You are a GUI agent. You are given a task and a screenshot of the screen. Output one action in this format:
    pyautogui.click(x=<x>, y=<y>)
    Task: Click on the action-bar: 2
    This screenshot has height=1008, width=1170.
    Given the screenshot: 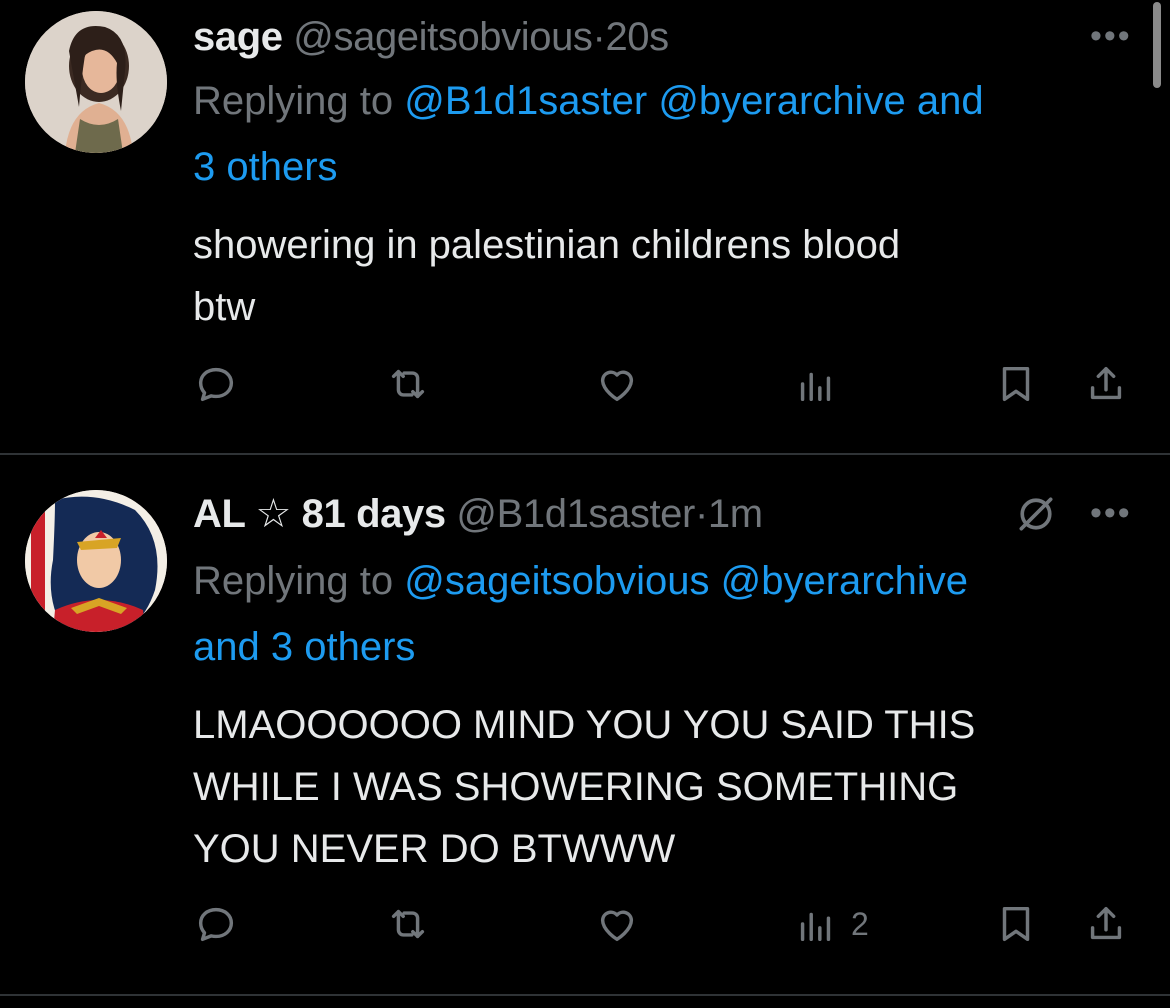 What is the action you would take?
    pyautogui.click(x=668, y=931)
    